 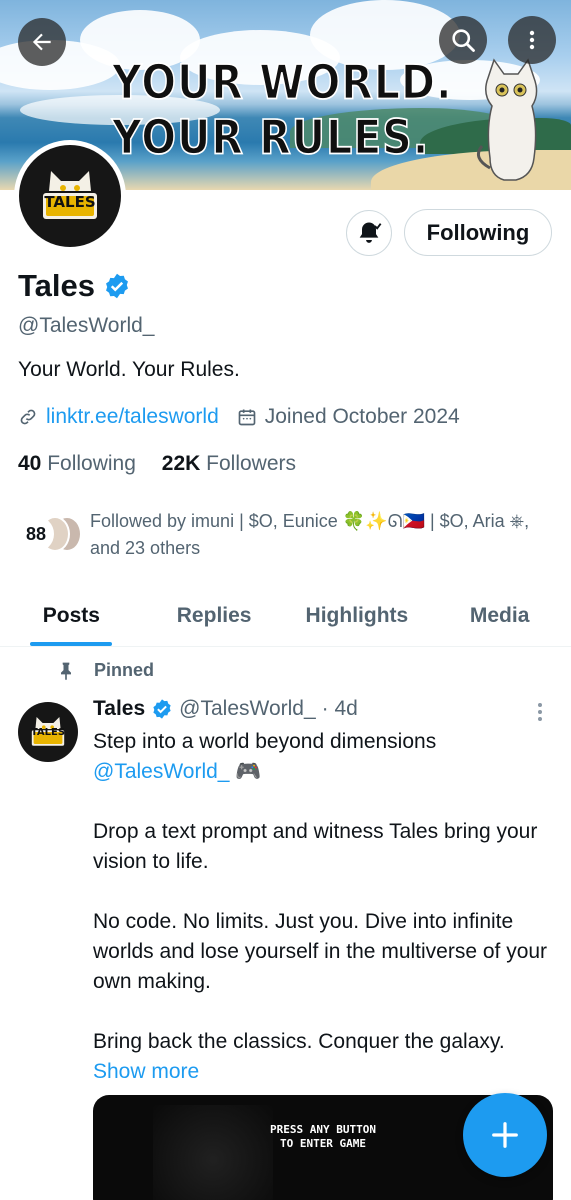 What do you see at coordinates (499, 615) in the screenshot?
I see `tab-media: Media` at bounding box center [499, 615].